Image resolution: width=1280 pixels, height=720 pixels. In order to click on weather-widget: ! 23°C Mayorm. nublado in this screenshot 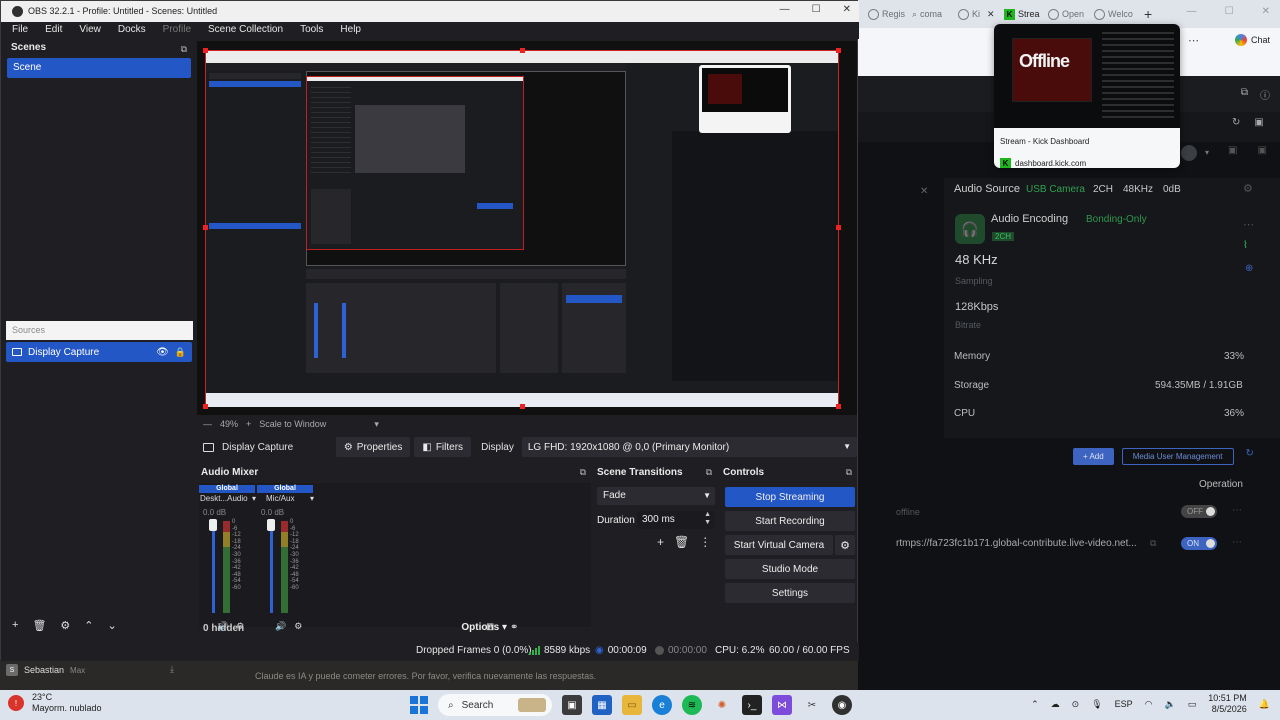, I will do `click(55, 703)`.